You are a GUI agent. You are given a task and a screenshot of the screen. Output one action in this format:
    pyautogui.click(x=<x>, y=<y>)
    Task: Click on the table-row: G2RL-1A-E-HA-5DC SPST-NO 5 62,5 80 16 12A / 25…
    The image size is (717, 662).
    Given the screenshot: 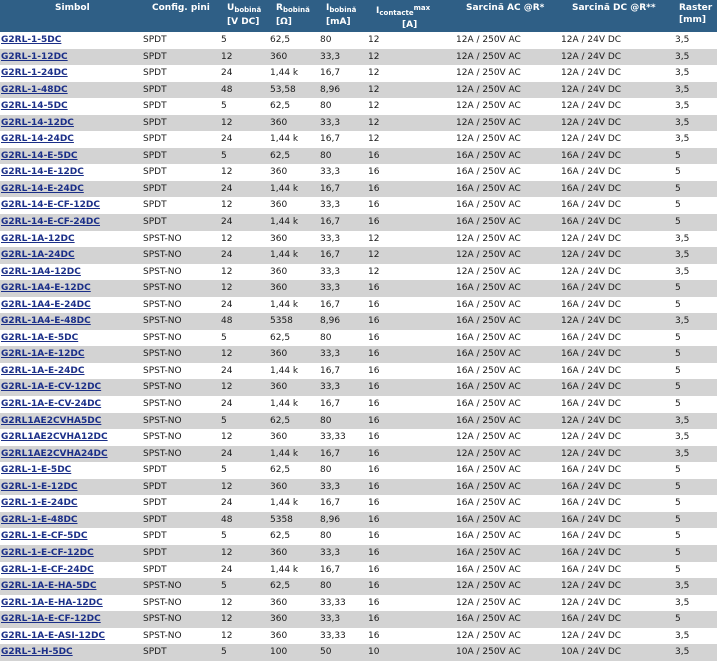 What is the action you would take?
    pyautogui.click(x=358, y=586)
    